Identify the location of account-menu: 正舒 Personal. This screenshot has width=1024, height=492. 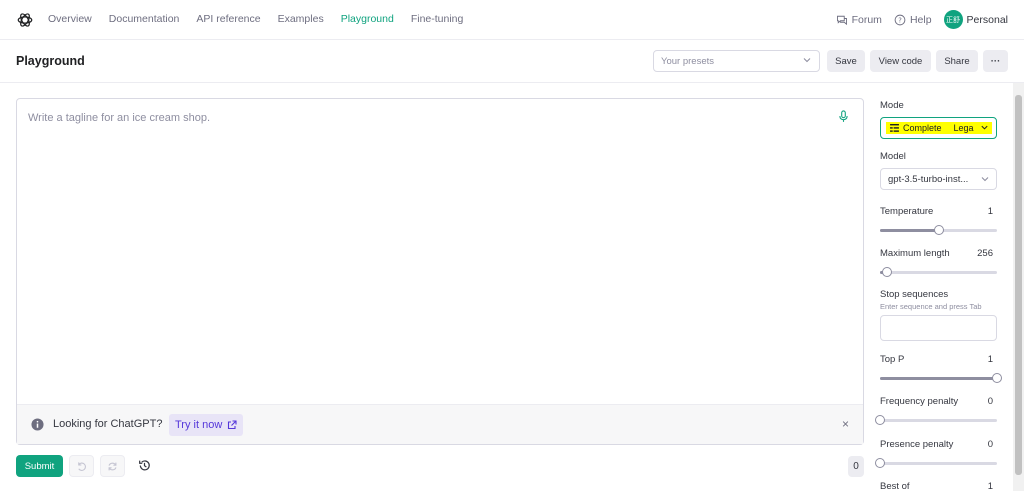
(975, 19).